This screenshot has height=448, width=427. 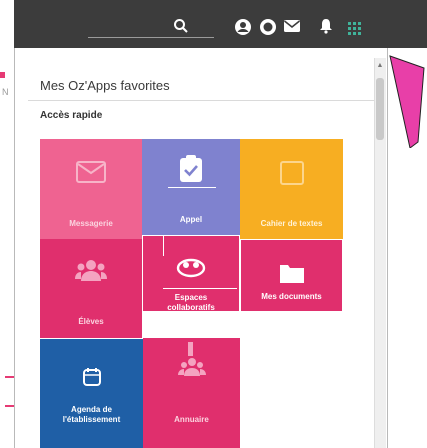 I want to click on apps-grid-icon, so click(x=355, y=31).